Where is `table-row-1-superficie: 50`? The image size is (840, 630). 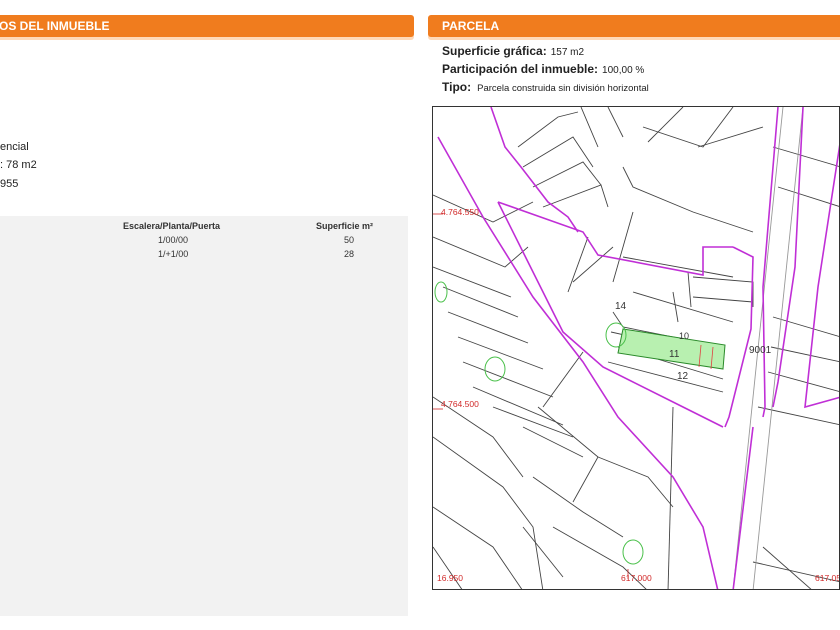
table-row-1-superficie: 50 is located at coordinates (349, 240).